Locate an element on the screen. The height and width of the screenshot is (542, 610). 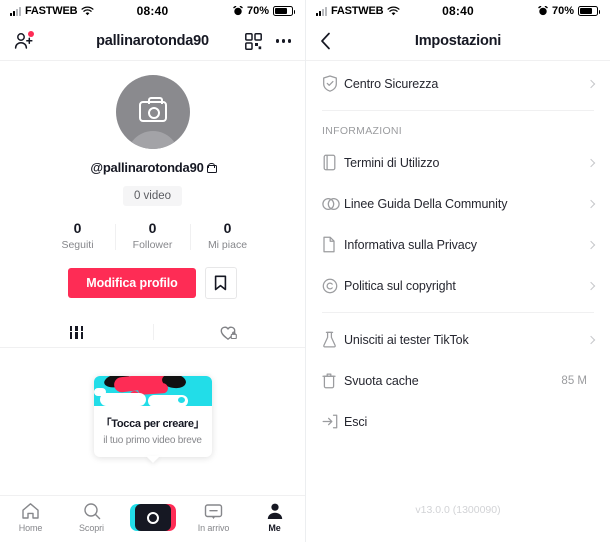
settings-row-label: Informativa sulla Privacy is located at coordinates (410, 244).